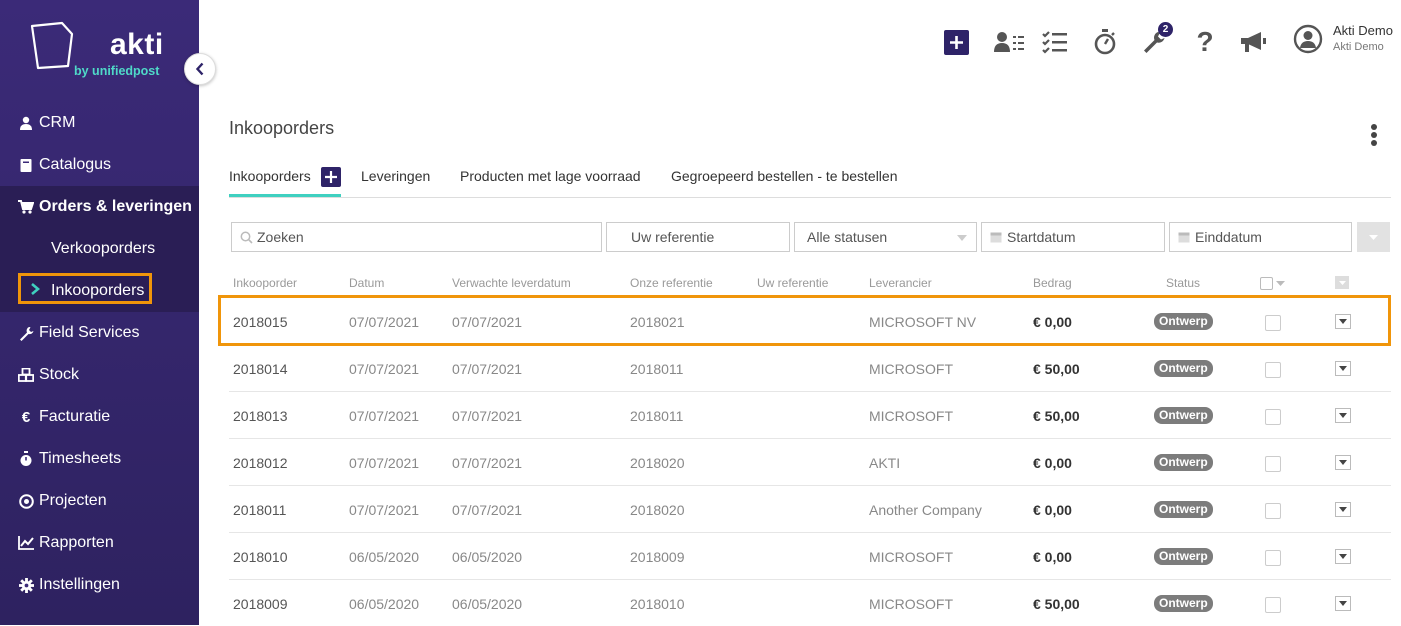  I want to click on column-header-status: Status, so click(1183, 283).